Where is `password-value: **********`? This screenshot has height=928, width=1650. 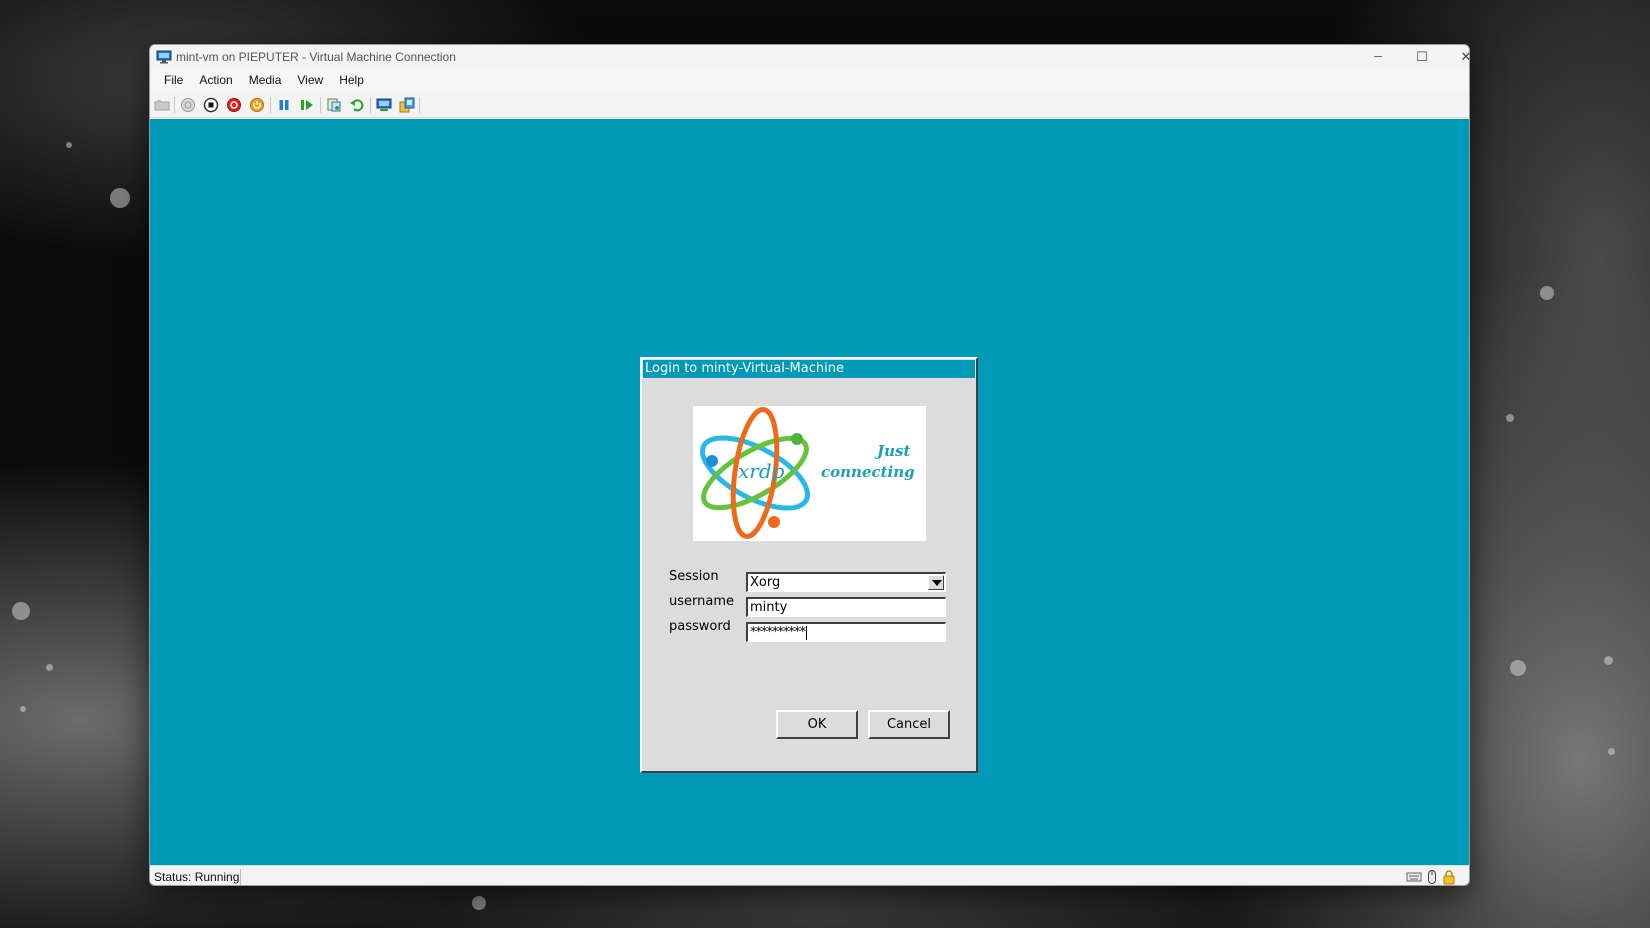
password-value: ********** is located at coordinates (778, 632).